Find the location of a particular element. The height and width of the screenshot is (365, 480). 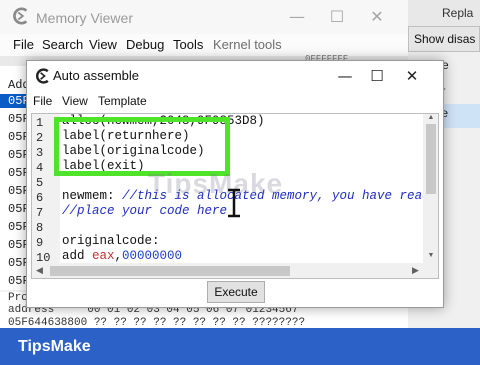

register-eax: eax is located at coordinates (103, 256).